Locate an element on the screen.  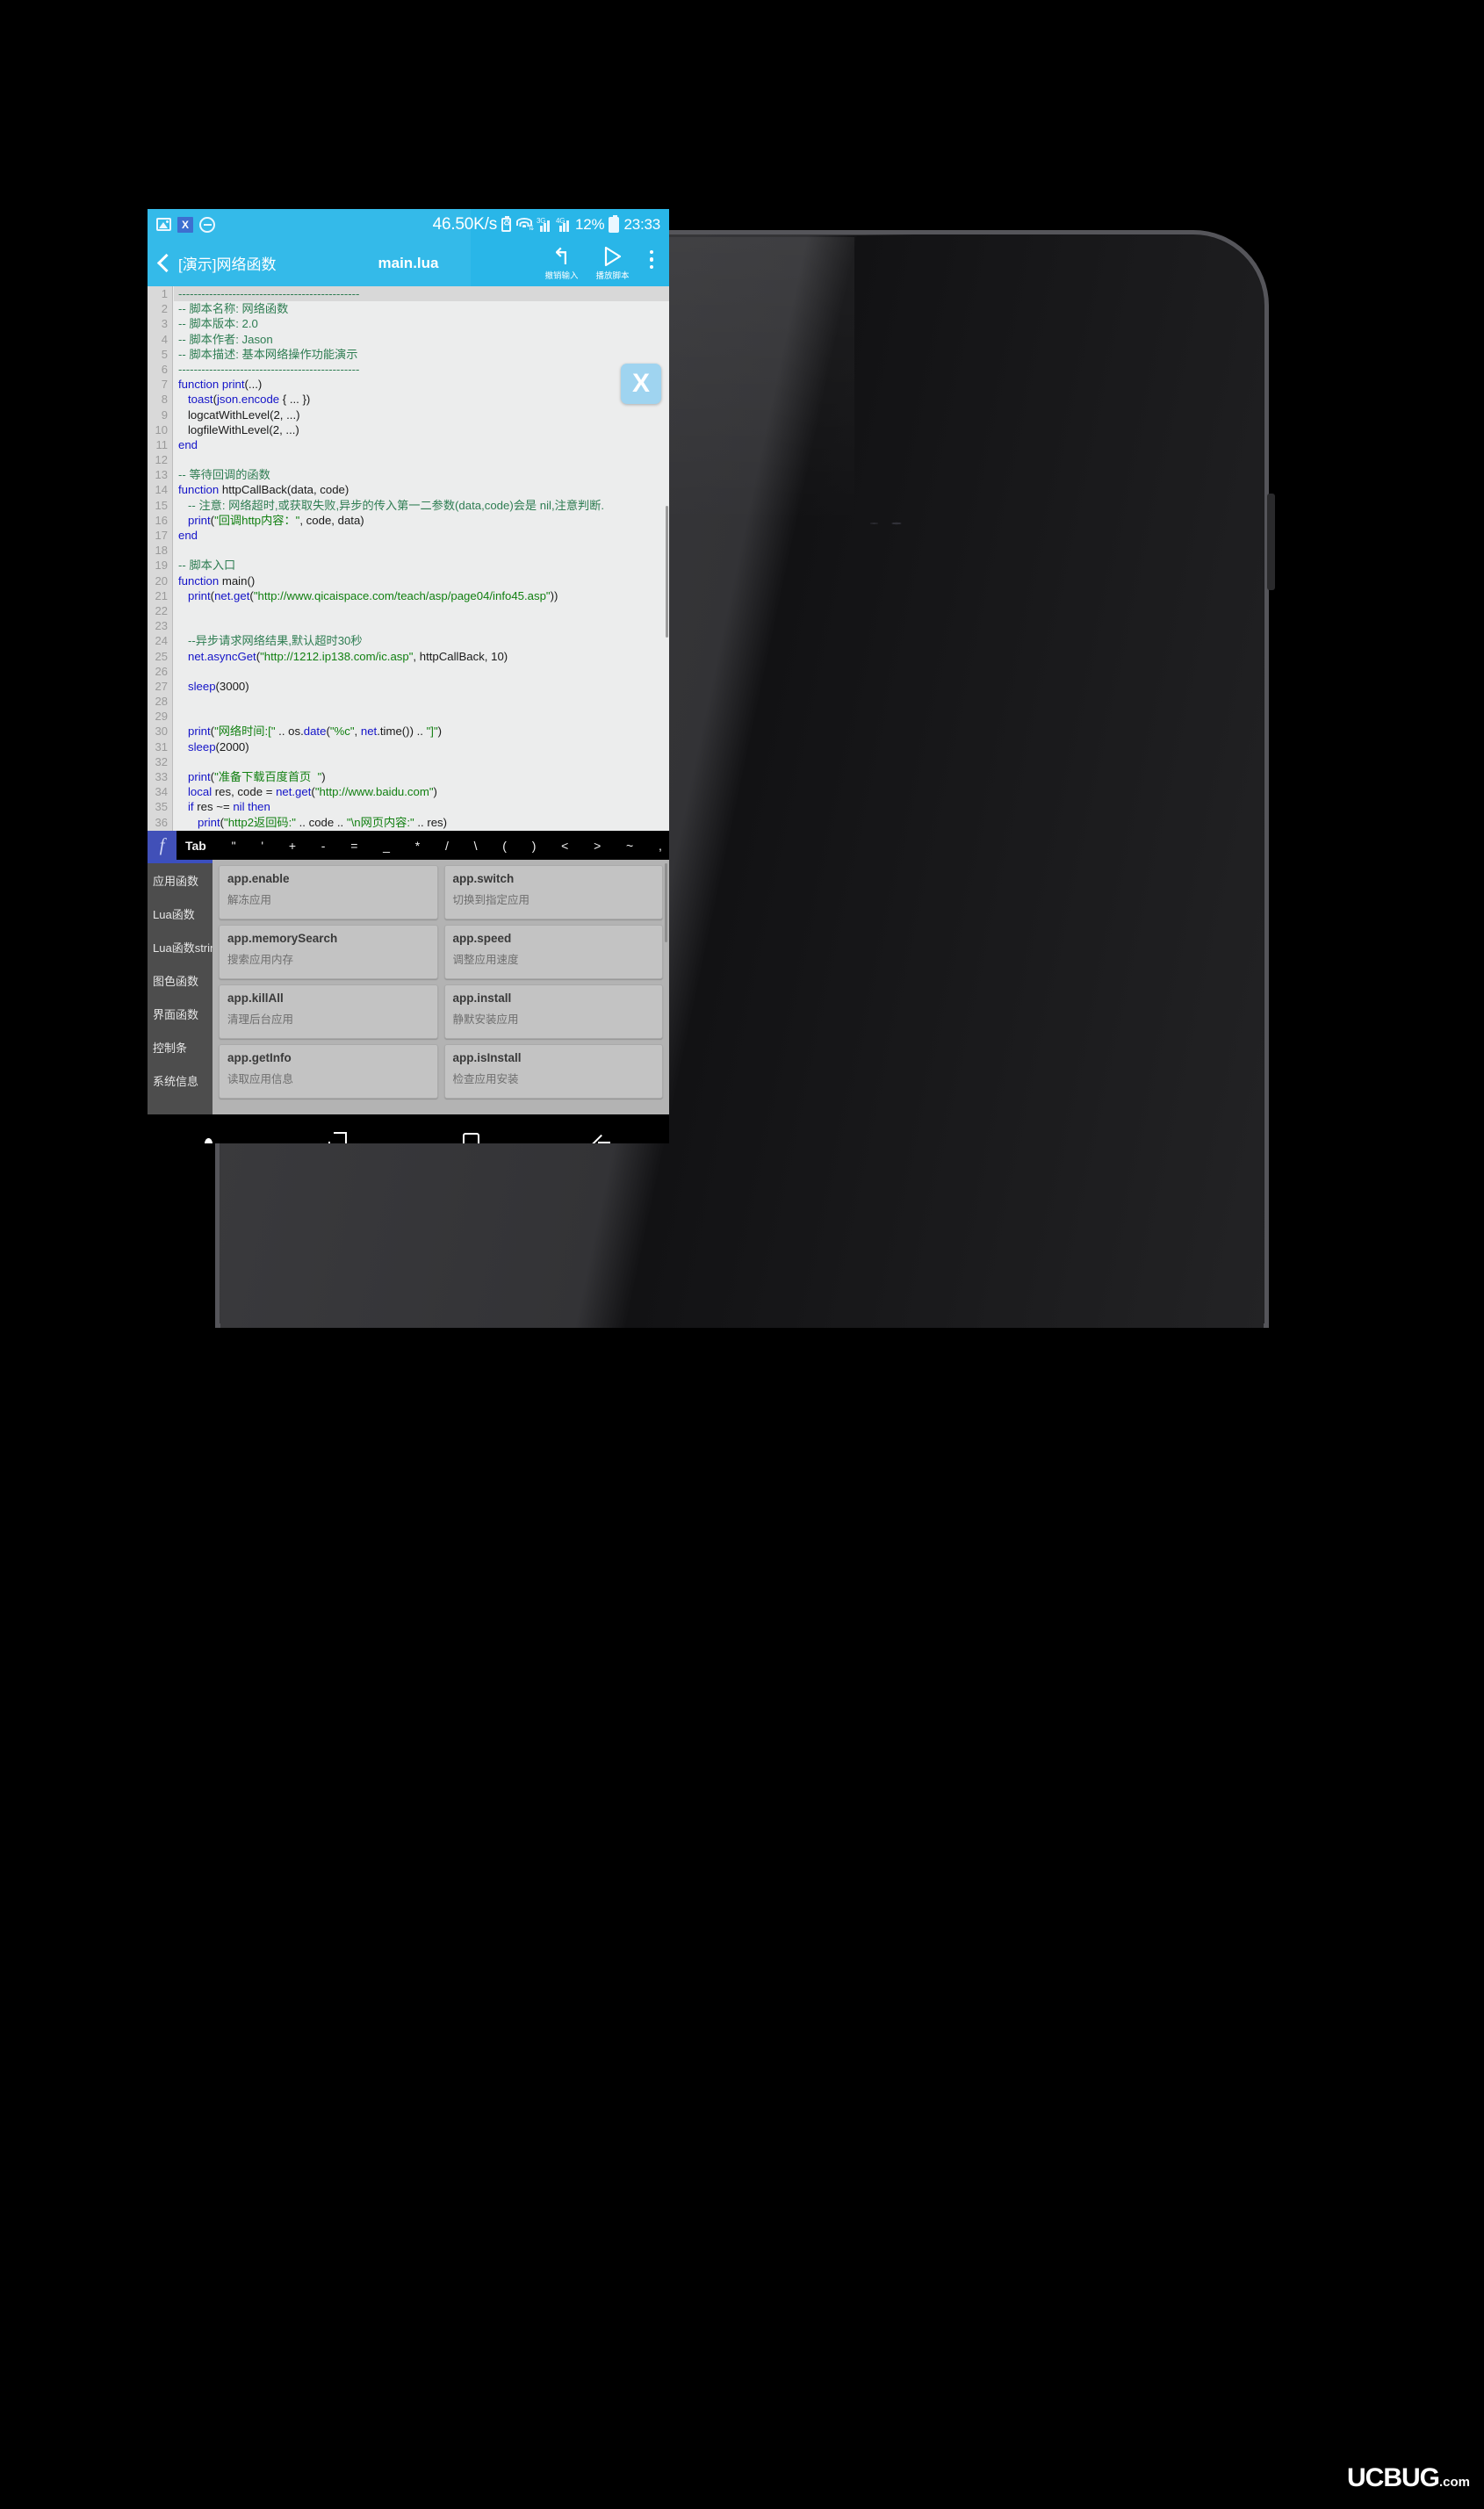
symbol-key: Tab is located at coordinates (195, 846).